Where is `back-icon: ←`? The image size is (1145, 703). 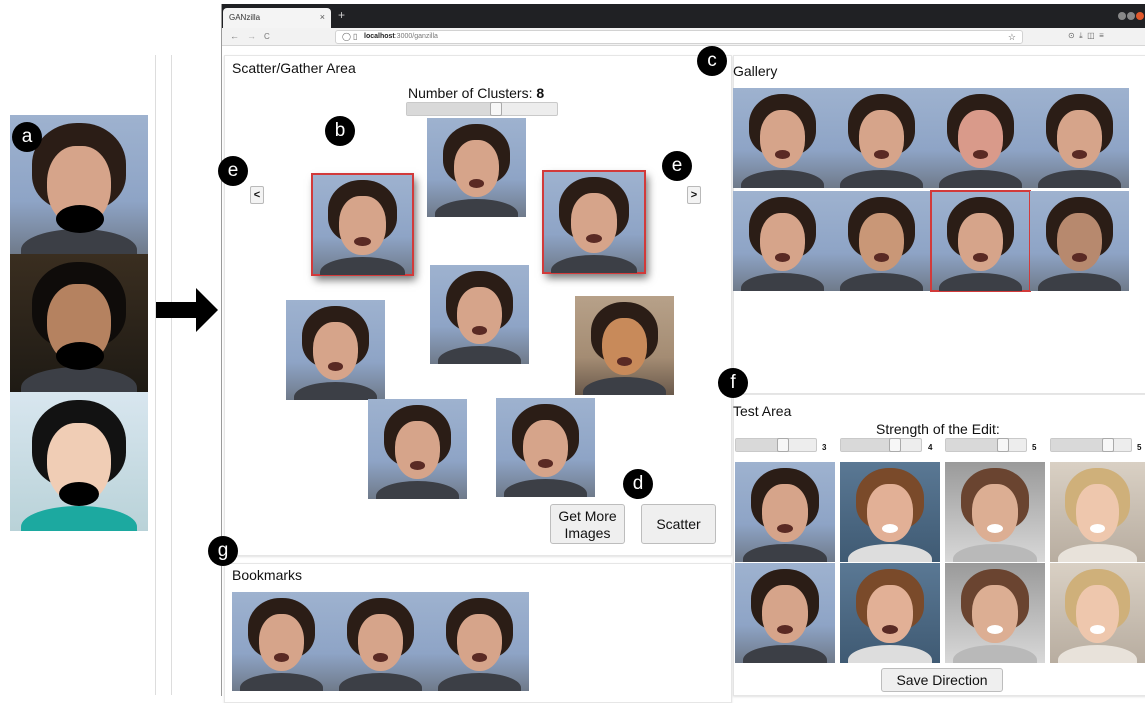
back-icon: ← is located at coordinates (234, 36).